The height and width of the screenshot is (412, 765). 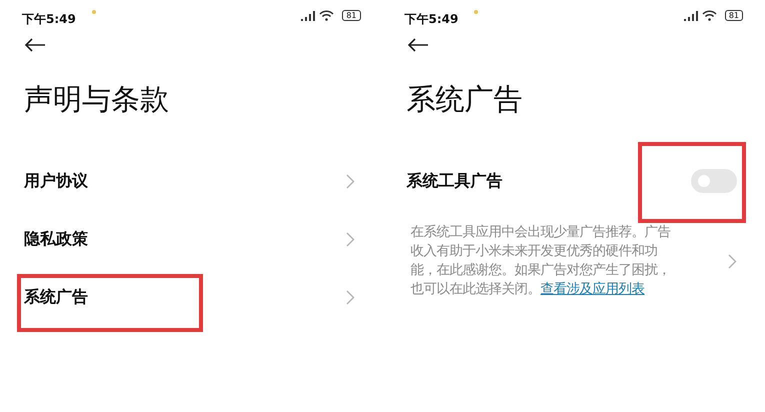 What do you see at coordinates (191, 239) in the screenshot?
I see `settings-row: 隐私政策` at bounding box center [191, 239].